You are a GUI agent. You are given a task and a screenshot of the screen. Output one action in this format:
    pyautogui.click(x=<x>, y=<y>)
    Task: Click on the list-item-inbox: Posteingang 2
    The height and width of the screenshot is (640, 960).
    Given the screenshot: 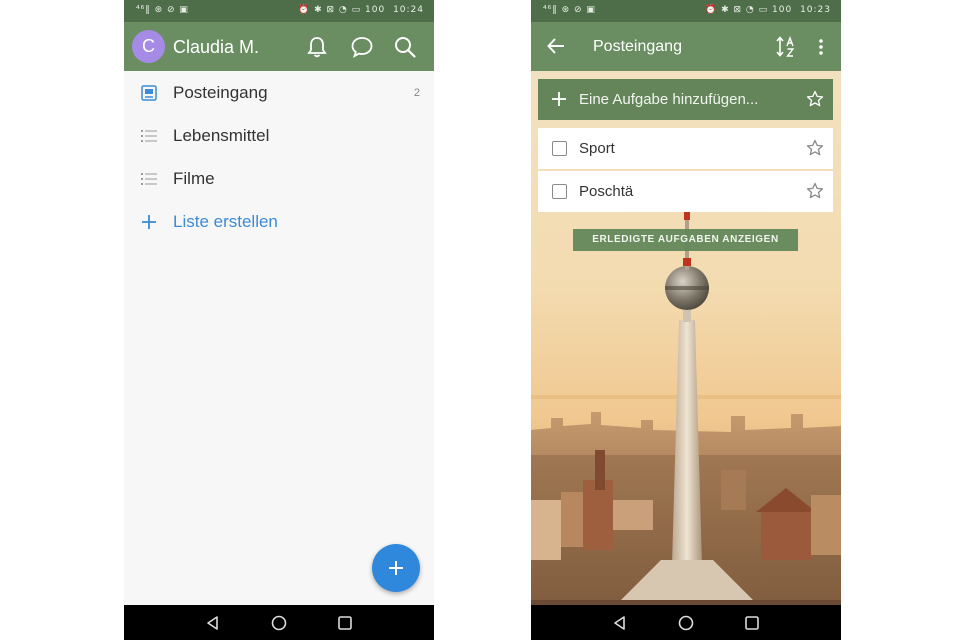 What is the action you would take?
    pyautogui.click(x=279, y=92)
    